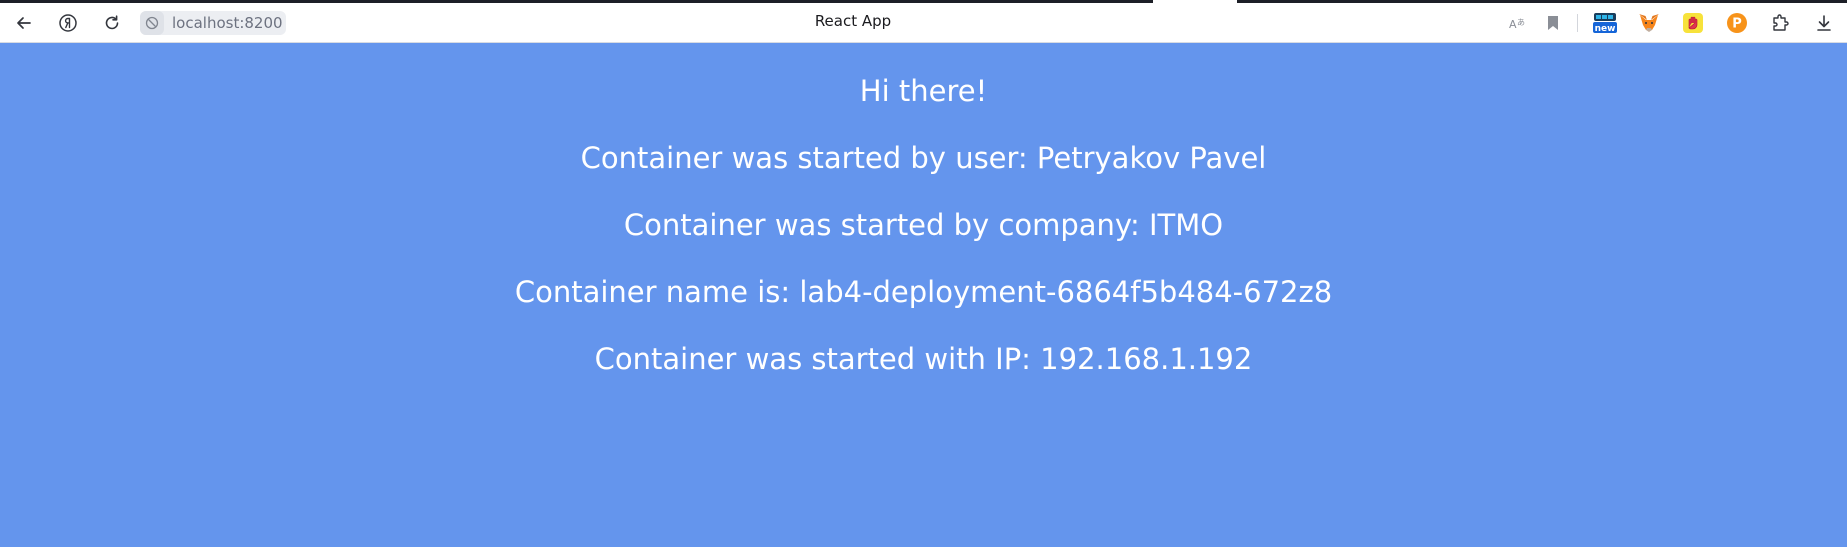 This screenshot has width=1847, height=547. Describe the element at coordinates (853, 21) in the screenshot. I see `tab-title: React App` at that location.